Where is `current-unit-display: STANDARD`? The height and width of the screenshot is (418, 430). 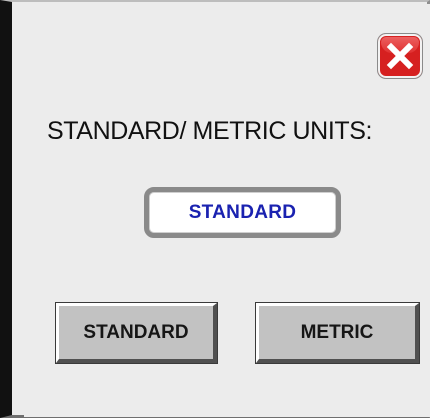
current-unit-display: STANDARD is located at coordinates (242, 212).